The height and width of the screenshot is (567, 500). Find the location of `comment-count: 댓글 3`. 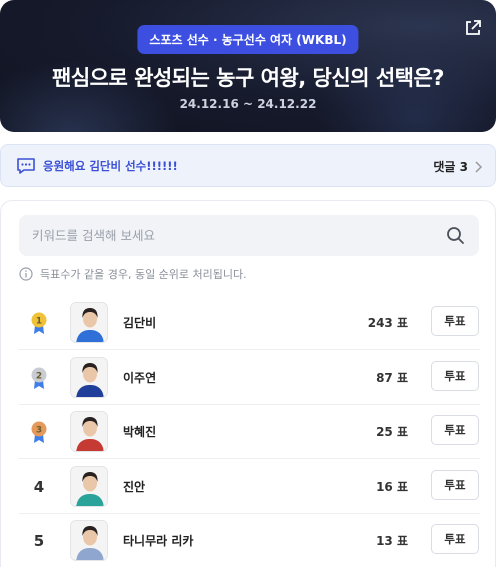

comment-count: 댓글 3 is located at coordinates (450, 167).